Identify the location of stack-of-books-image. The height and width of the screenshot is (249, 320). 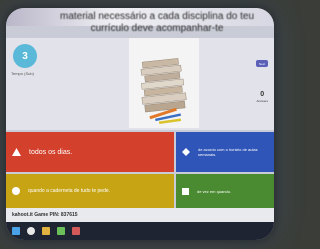
(164, 83).